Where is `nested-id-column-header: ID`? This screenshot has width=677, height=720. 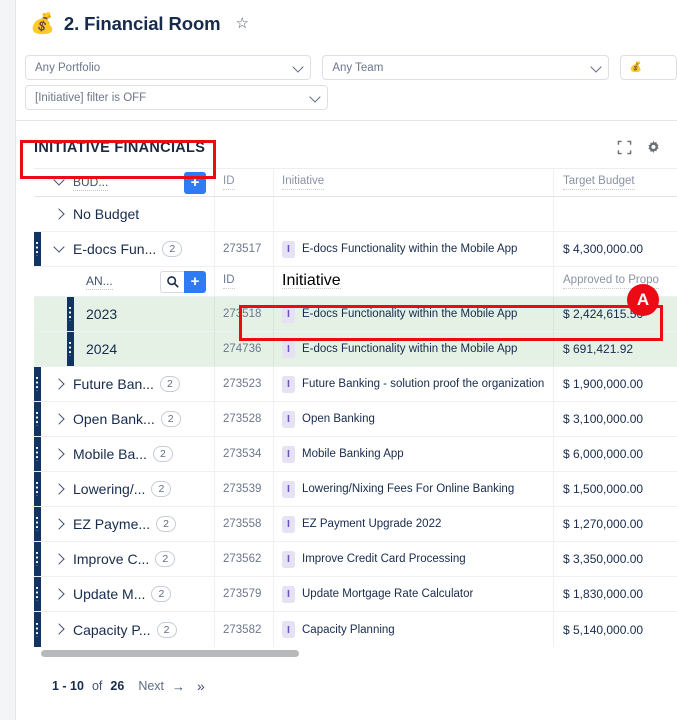
nested-id-column-header: ID is located at coordinates (244, 281).